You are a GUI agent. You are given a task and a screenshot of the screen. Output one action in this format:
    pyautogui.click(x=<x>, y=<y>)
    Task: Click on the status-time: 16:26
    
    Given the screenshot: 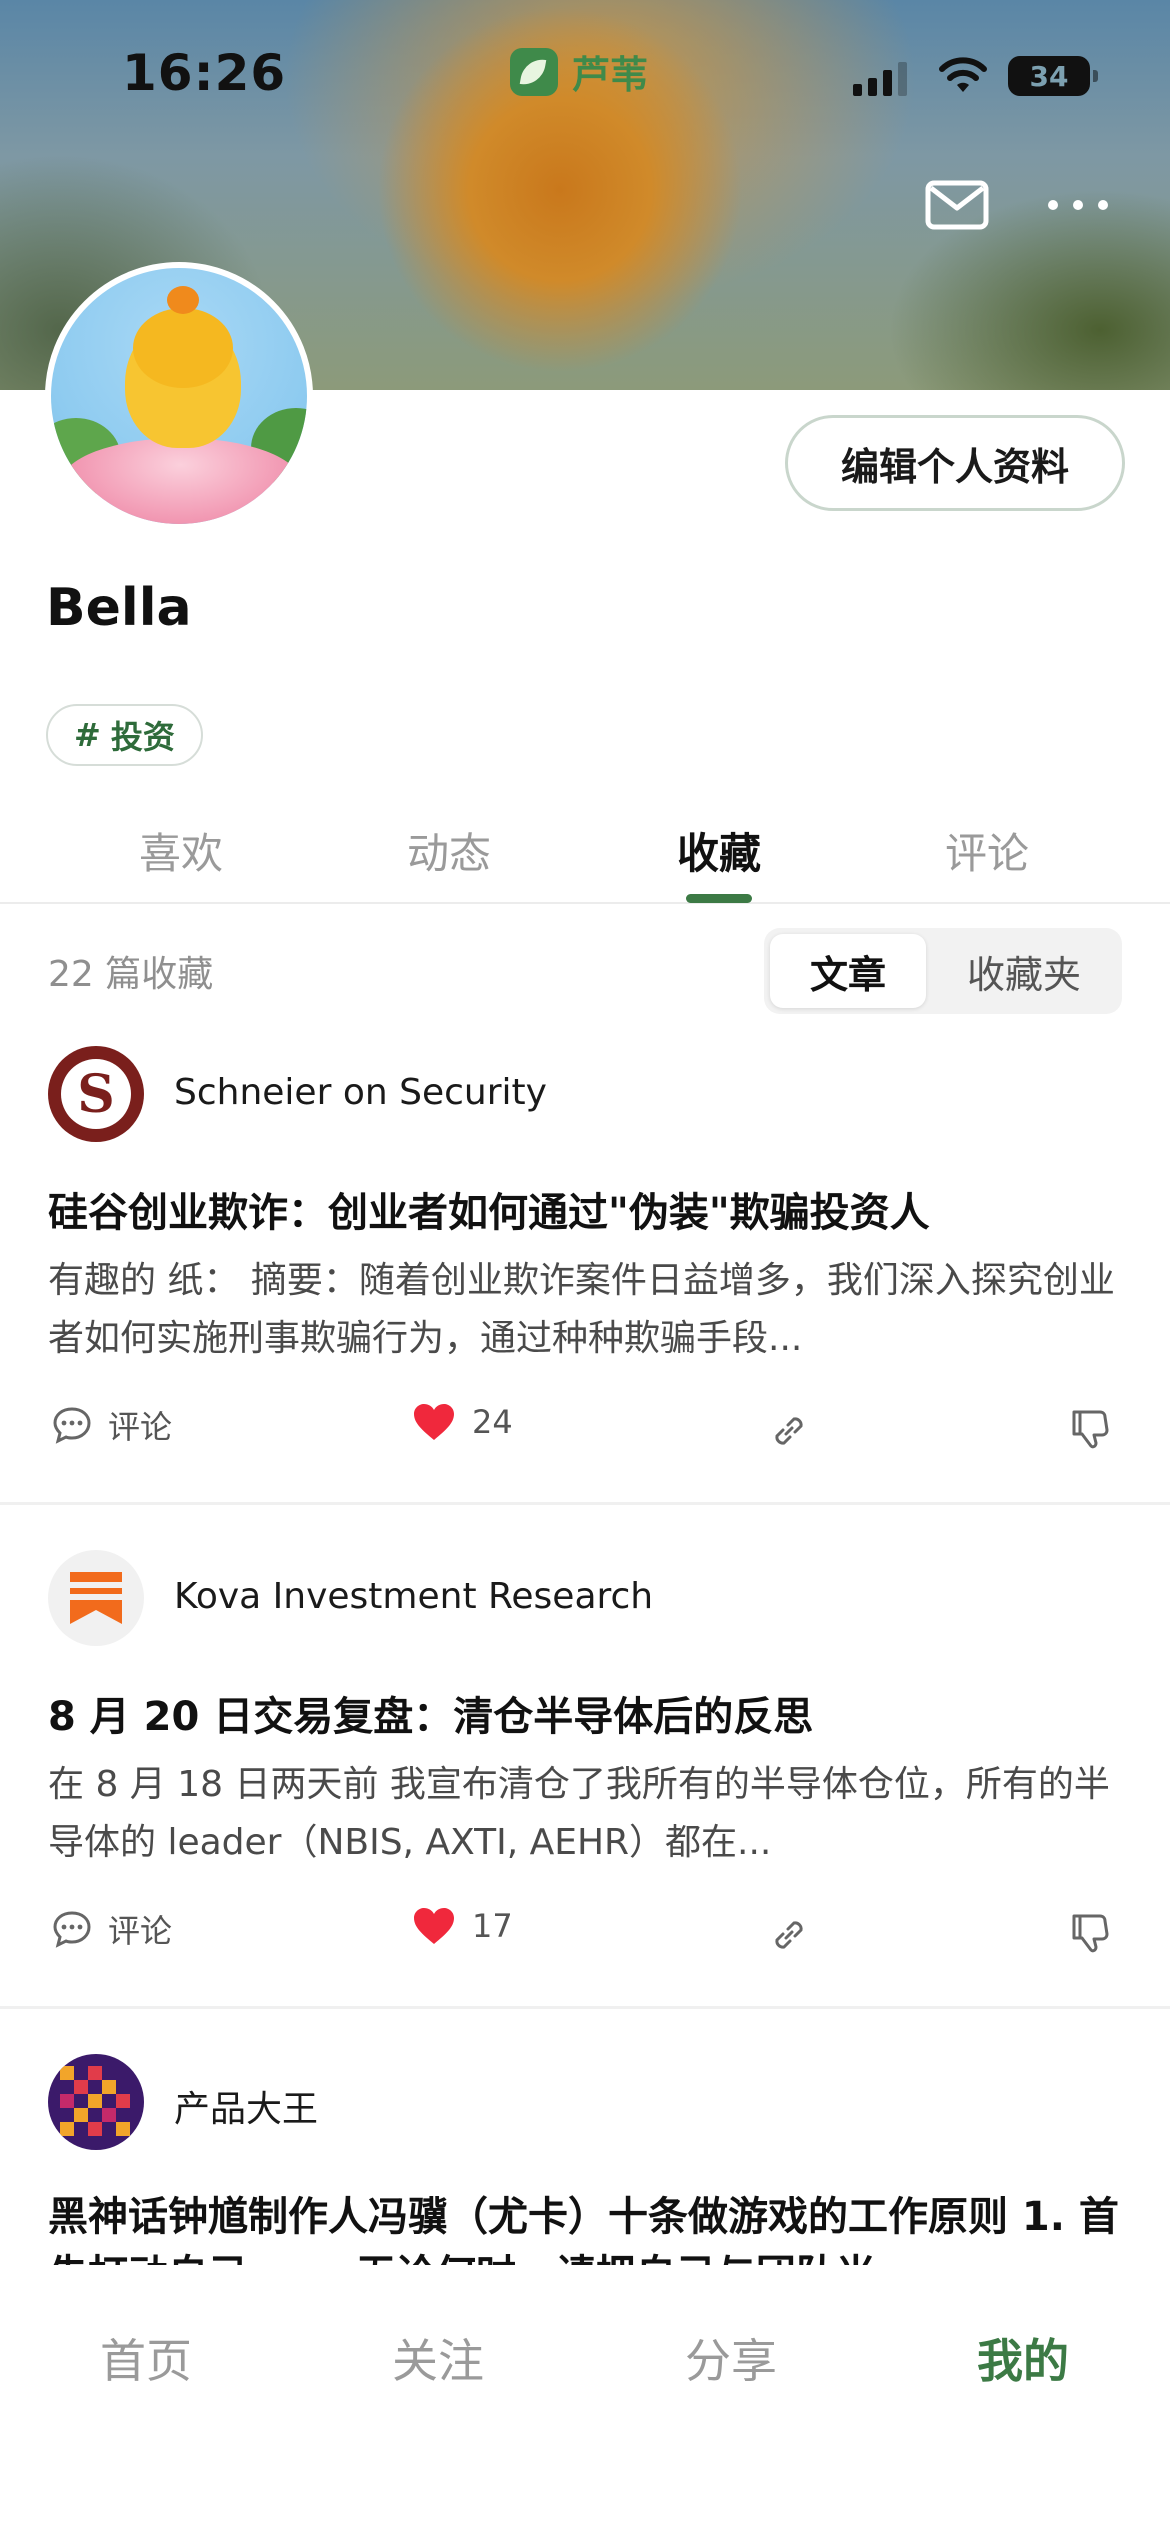 What is the action you would take?
    pyautogui.click(x=204, y=73)
    